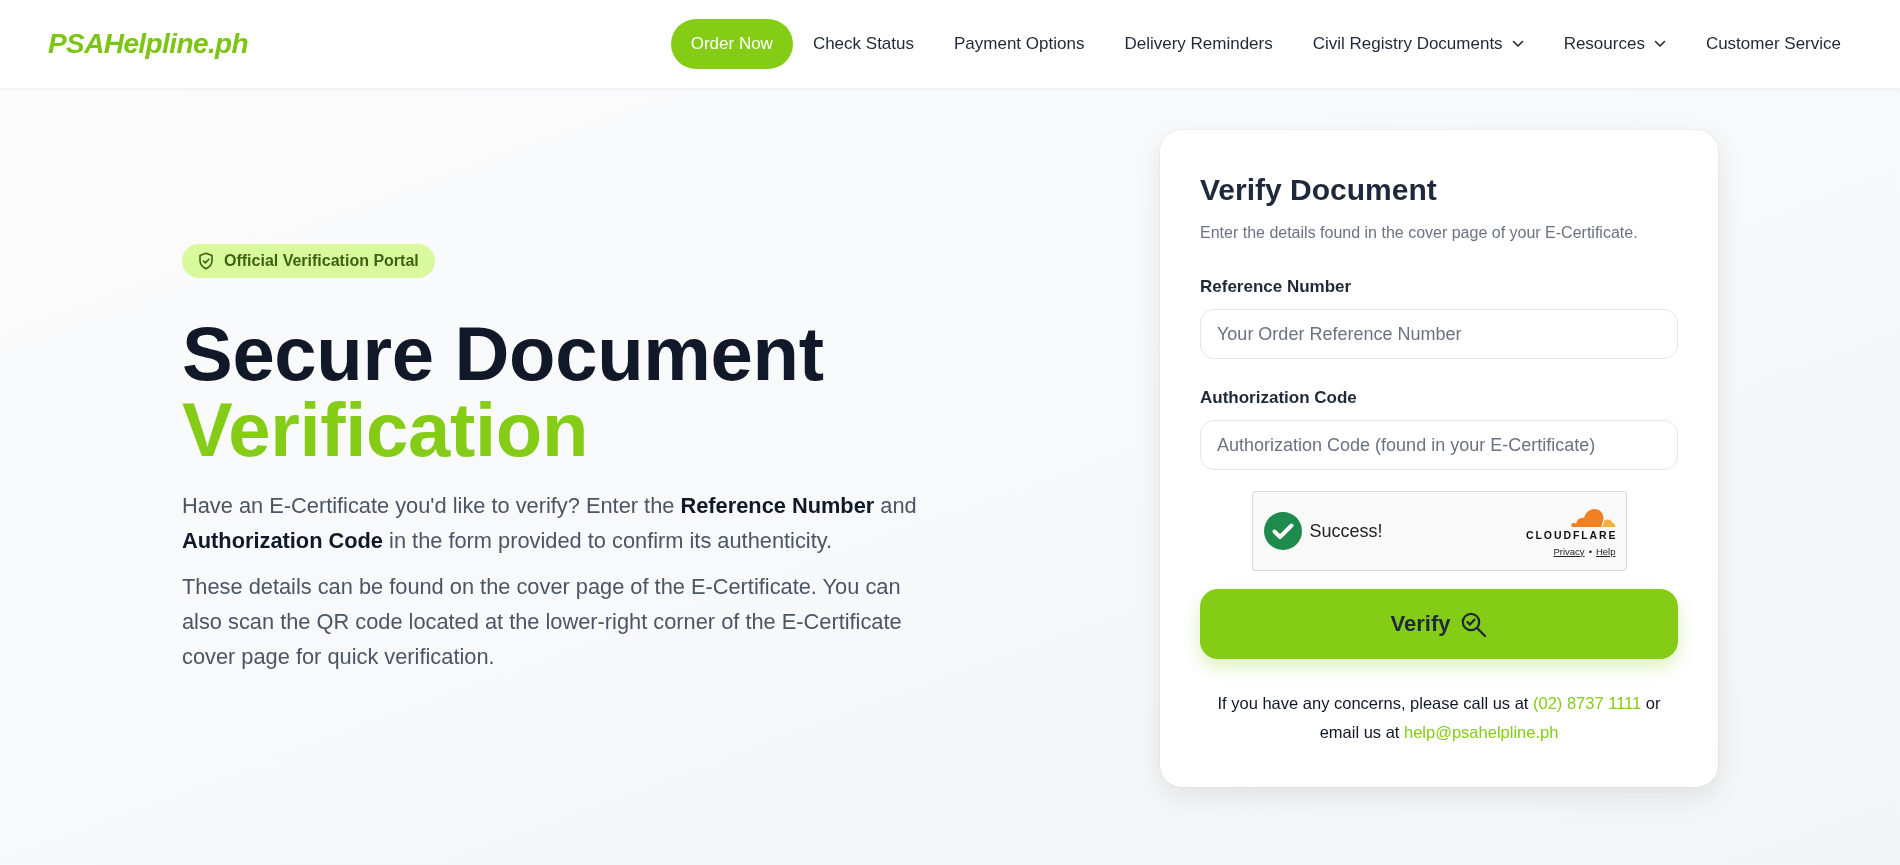 This screenshot has width=1900, height=865. What do you see at coordinates (1276, 287) in the screenshot?
I see `field-label: Reference Number` at bounding box center [1276, 287].